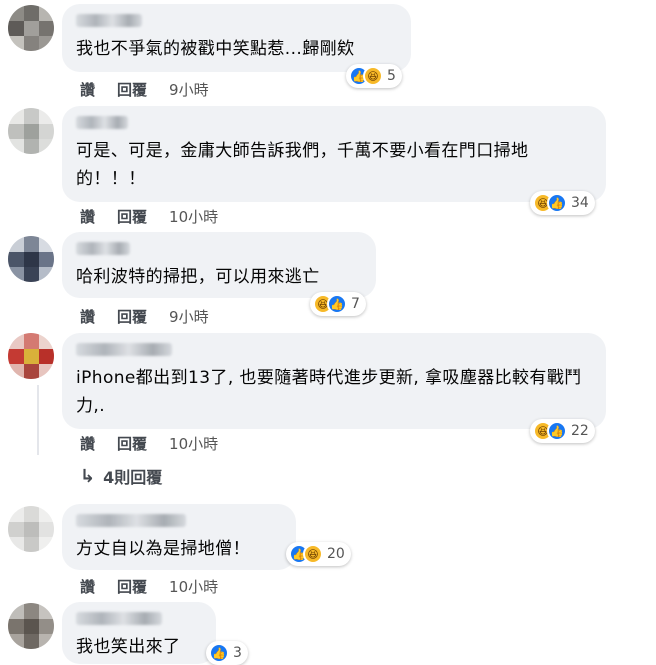  Describe the element at coordinates (179, 537) in the screenshot. I see `comment-bubble: 方丈自以為是掃地僧！` at that location.